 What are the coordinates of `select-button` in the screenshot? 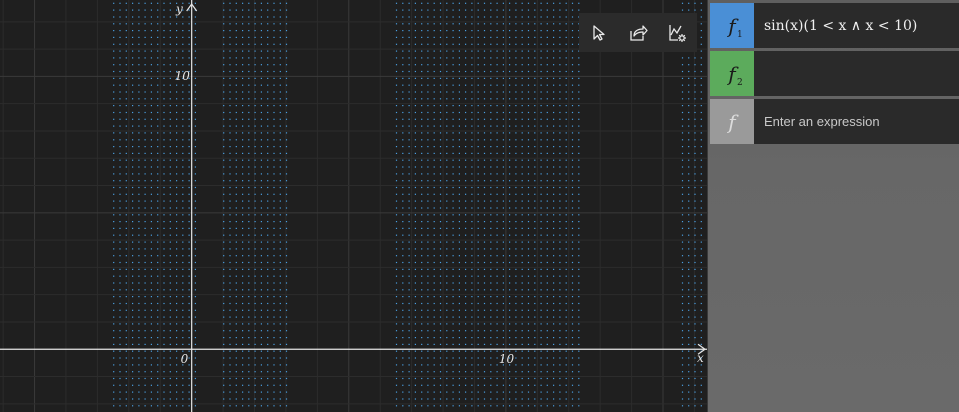 It's located at (599, 33).